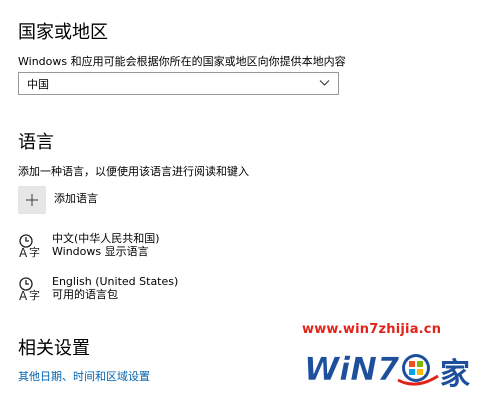  What do you see at coordinates (38, 84) in the screenshot?
I see `country-dropdown-value: 中国` at bounding box center [38, 84].